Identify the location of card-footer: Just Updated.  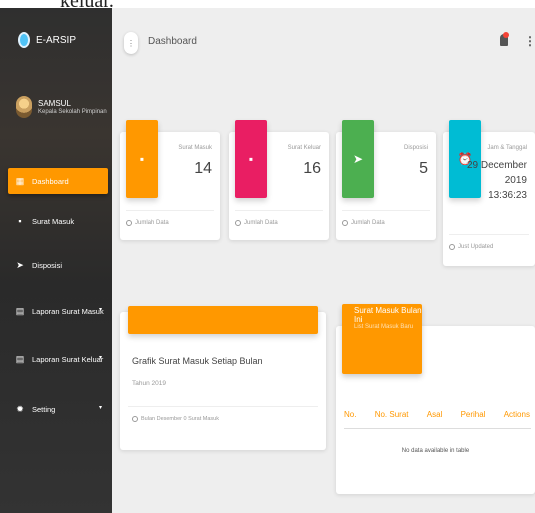
(471, 247).